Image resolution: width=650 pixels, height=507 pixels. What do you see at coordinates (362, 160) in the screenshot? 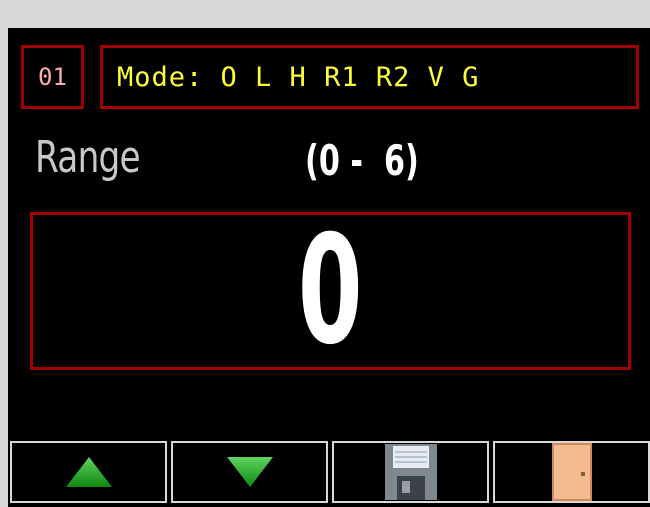
I see `range-limits: (0 - 6)` at bounding box center [362, 160].